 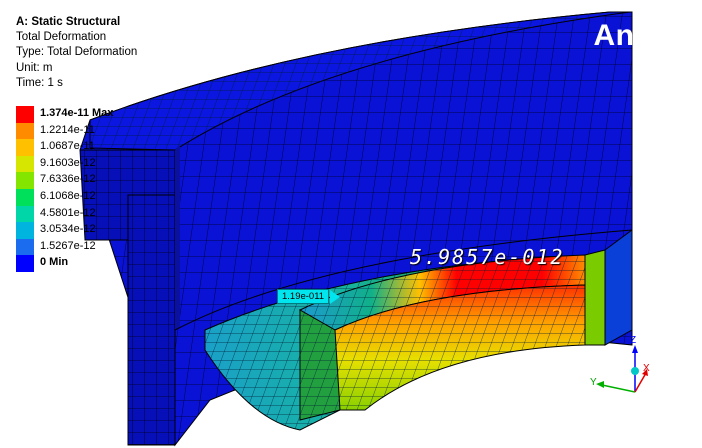 What do you see at coordinates (34, 67) in the screenshot?
I see `result-unit: Unit: m` at bounding box center [34, 67].